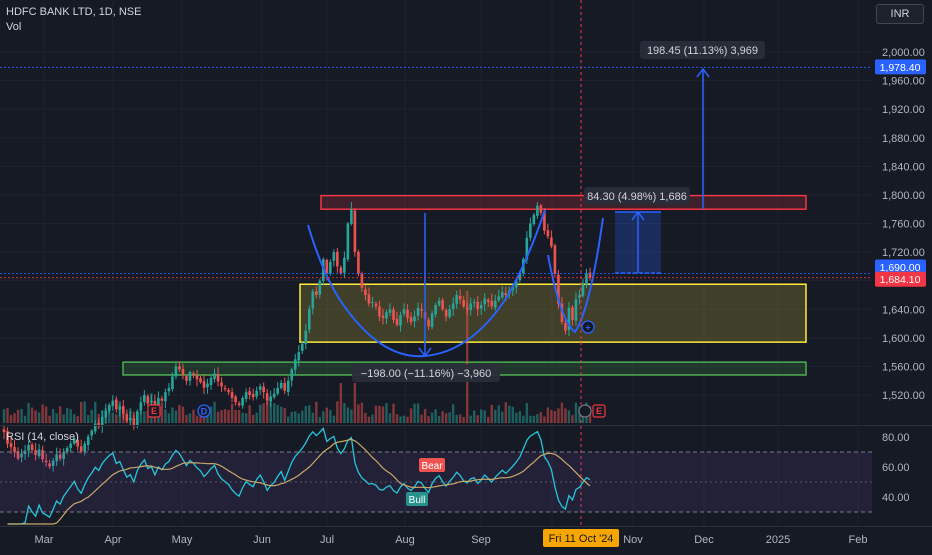 This screenshot has height=555, width=932. Describe the element at coordinates (327, 540) in the screenshot. I see `x-tick-label: Jul` at that location.